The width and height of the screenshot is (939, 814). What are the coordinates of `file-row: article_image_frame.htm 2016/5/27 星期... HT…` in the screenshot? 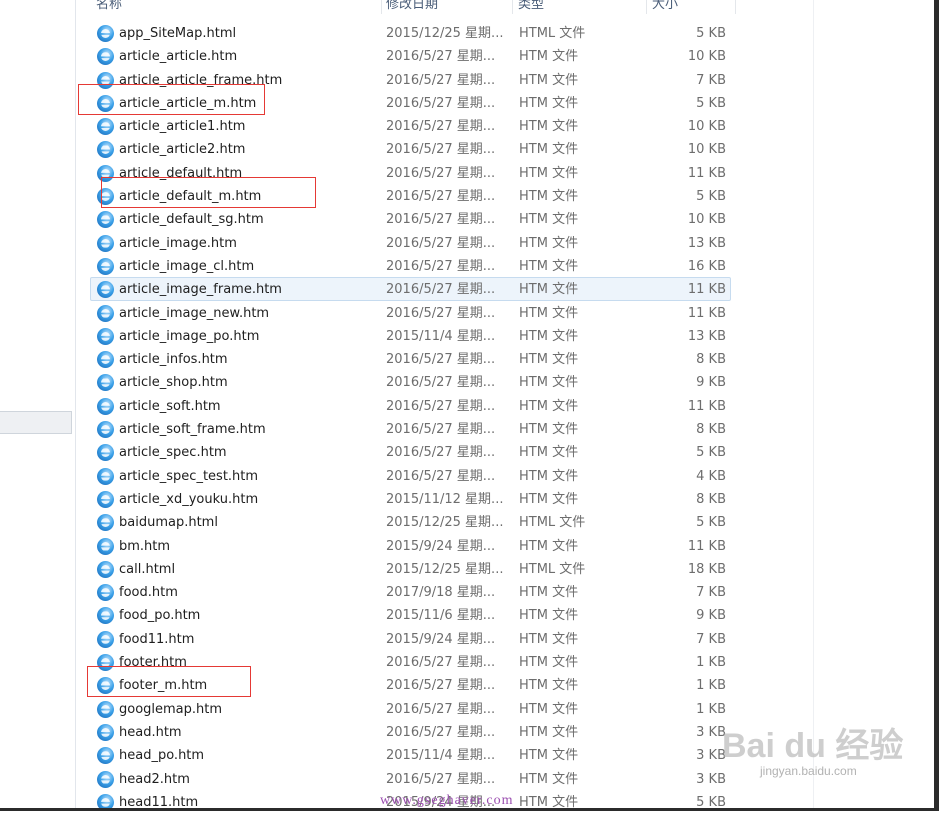 It's located at (410, 289).